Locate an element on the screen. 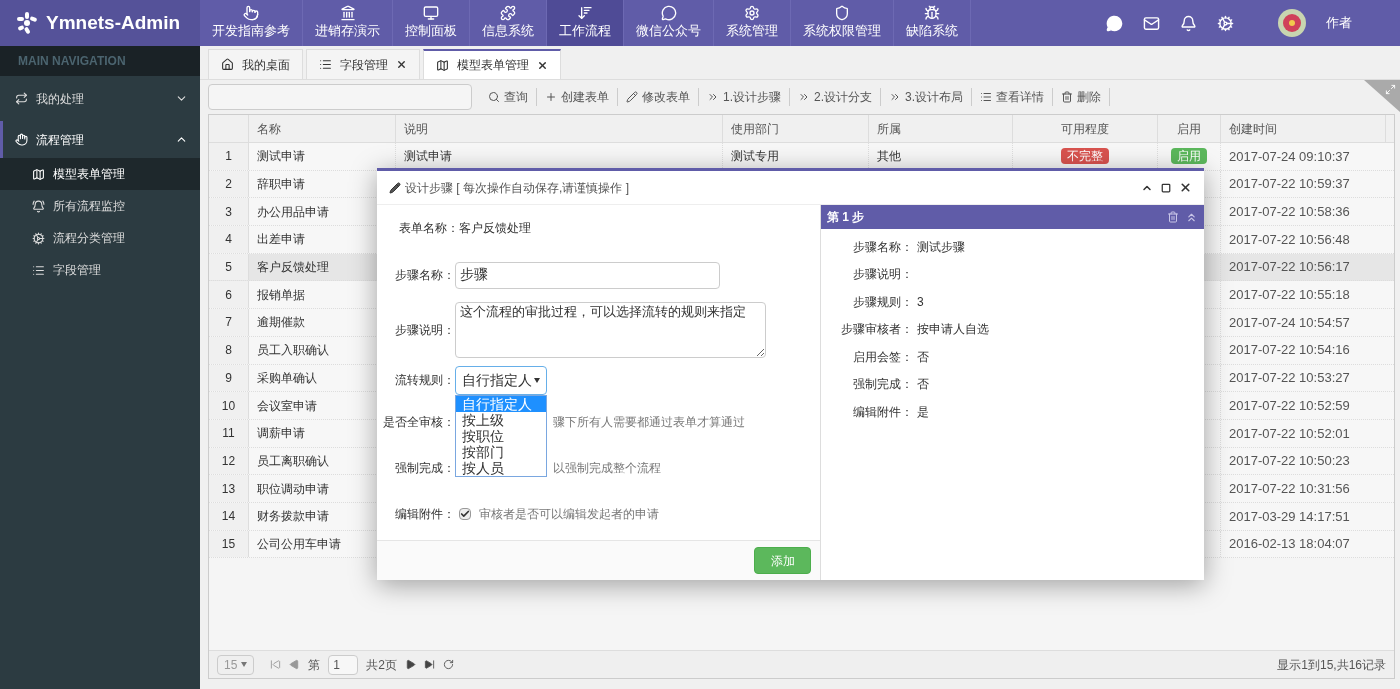 This screenshot has width=1400, height=689. table-cell-text: 2017-07-22 10:52:01 is located at coordinates (1289, 433).